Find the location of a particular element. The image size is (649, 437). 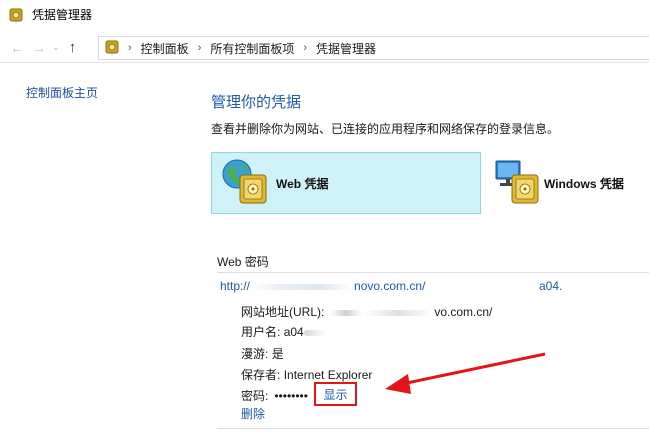

breadcrumb-credential-manager: 凭据管理器 is located at coordinates (346, 48).